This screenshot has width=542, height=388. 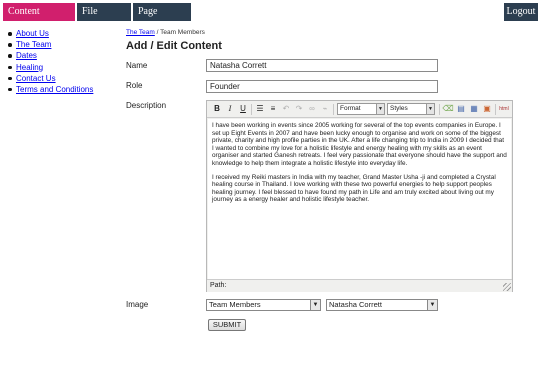 I want to click on name-label: Name, so click(x=137, y=65).